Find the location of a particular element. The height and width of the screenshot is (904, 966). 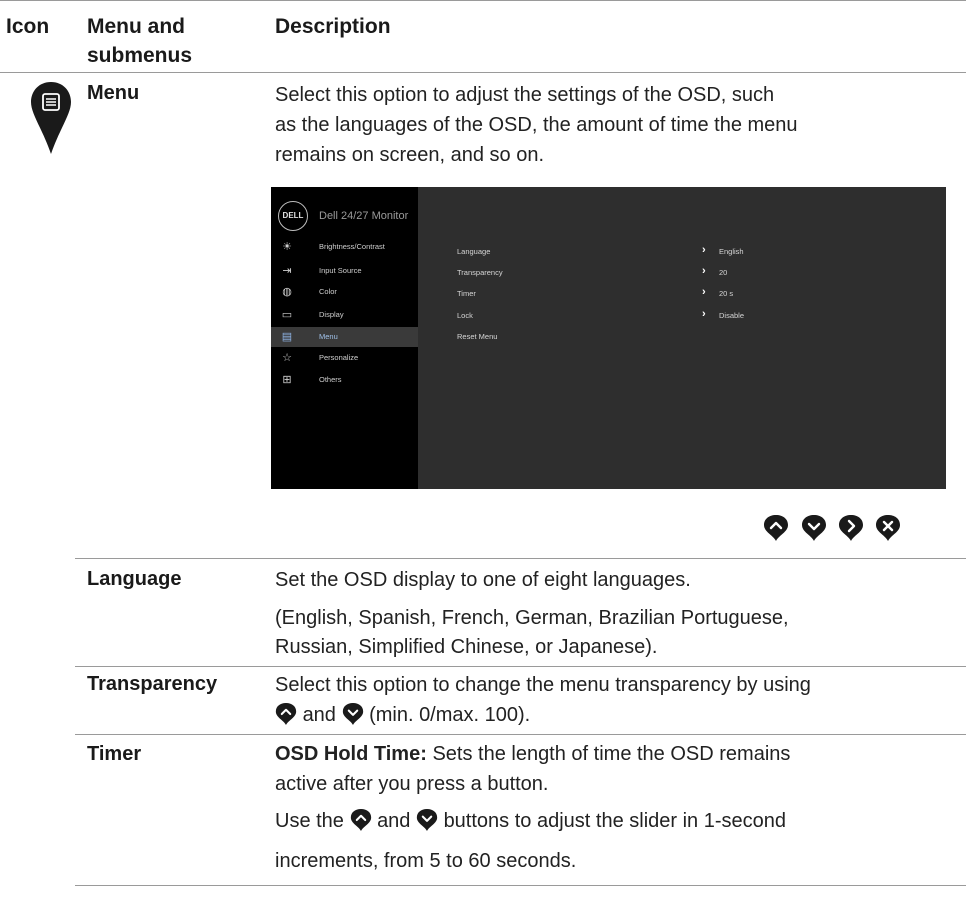

osd-menu-menu: ▤ Menu is located at coordinates (344, 337).